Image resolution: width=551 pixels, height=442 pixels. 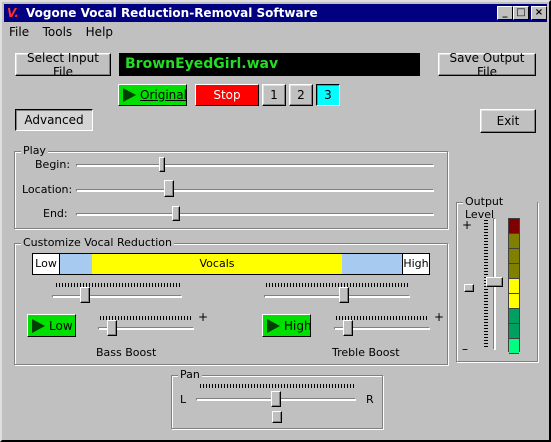 I want to click on play-original-button: Original, so click(x=152, y=95).